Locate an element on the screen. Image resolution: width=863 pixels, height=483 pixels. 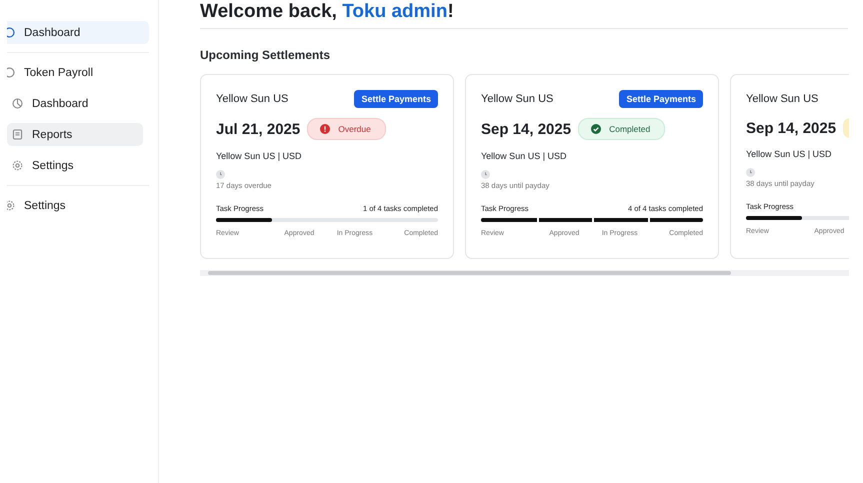
scrollbar is located at coordinates (524, 273).